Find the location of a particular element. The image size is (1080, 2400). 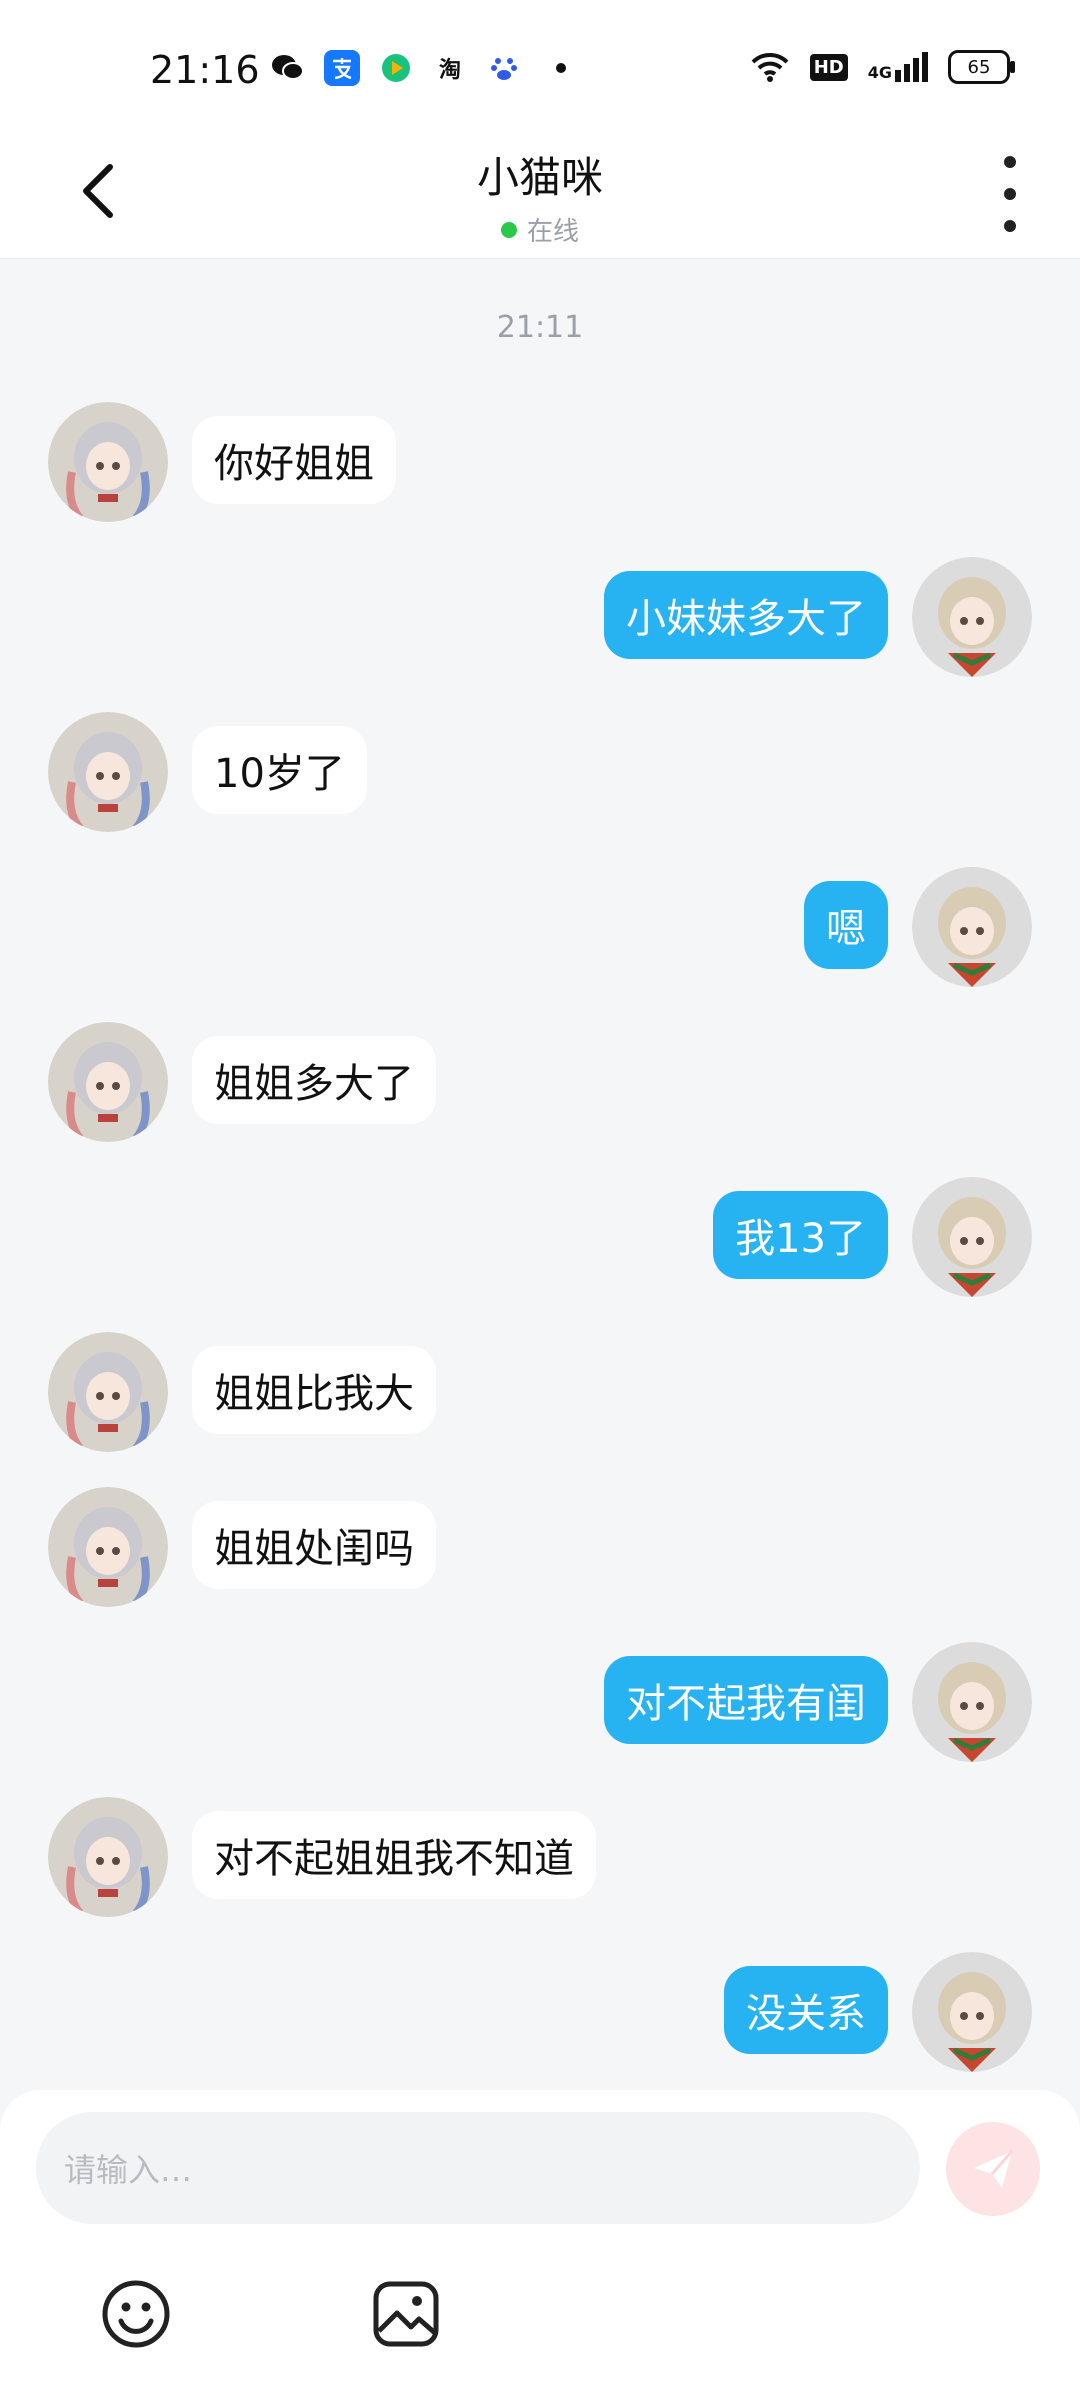

incoming-message-row: 对不起姐姐我不知道 is located at coordinates (540, 1859).